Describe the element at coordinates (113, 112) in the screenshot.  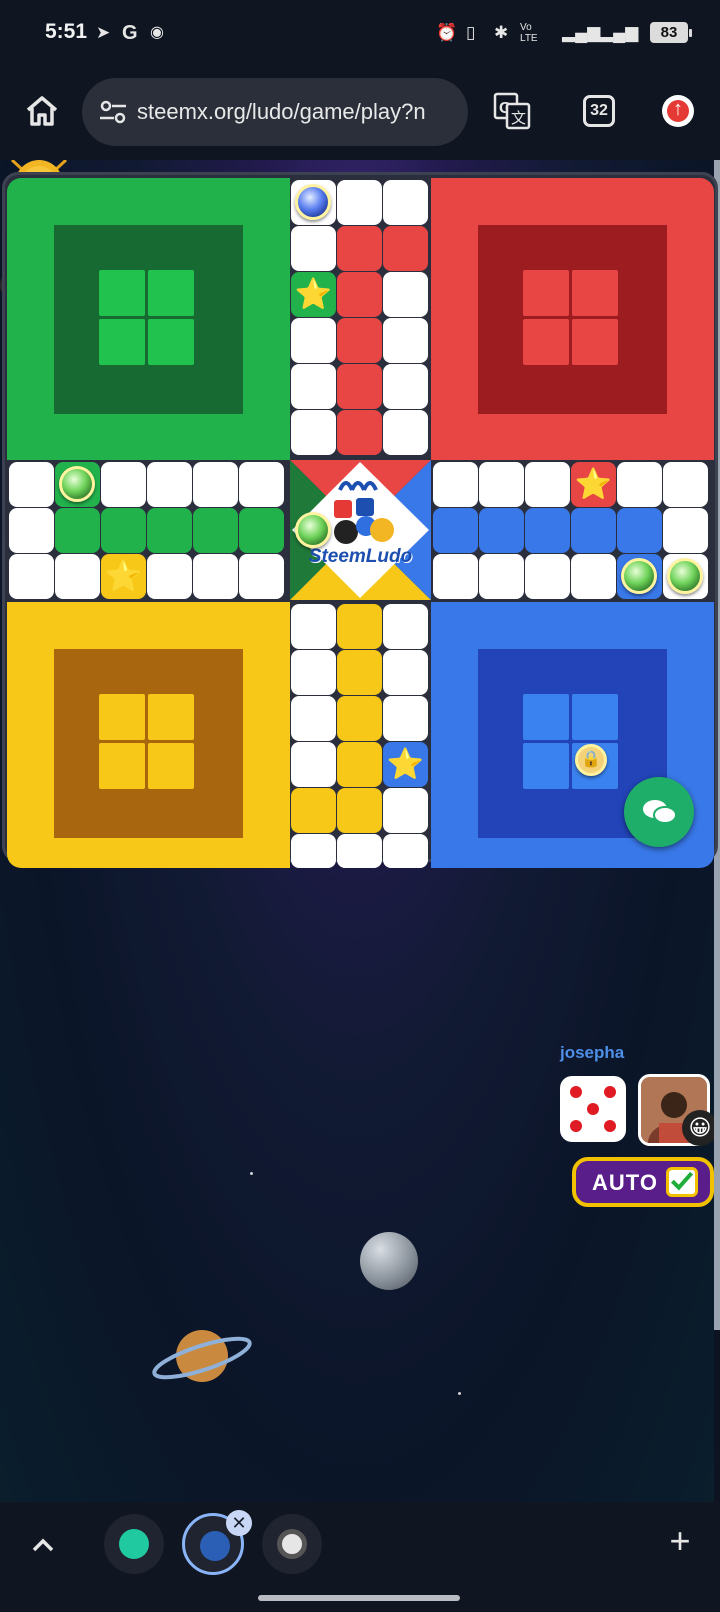
I see `tune-icon` at that location.